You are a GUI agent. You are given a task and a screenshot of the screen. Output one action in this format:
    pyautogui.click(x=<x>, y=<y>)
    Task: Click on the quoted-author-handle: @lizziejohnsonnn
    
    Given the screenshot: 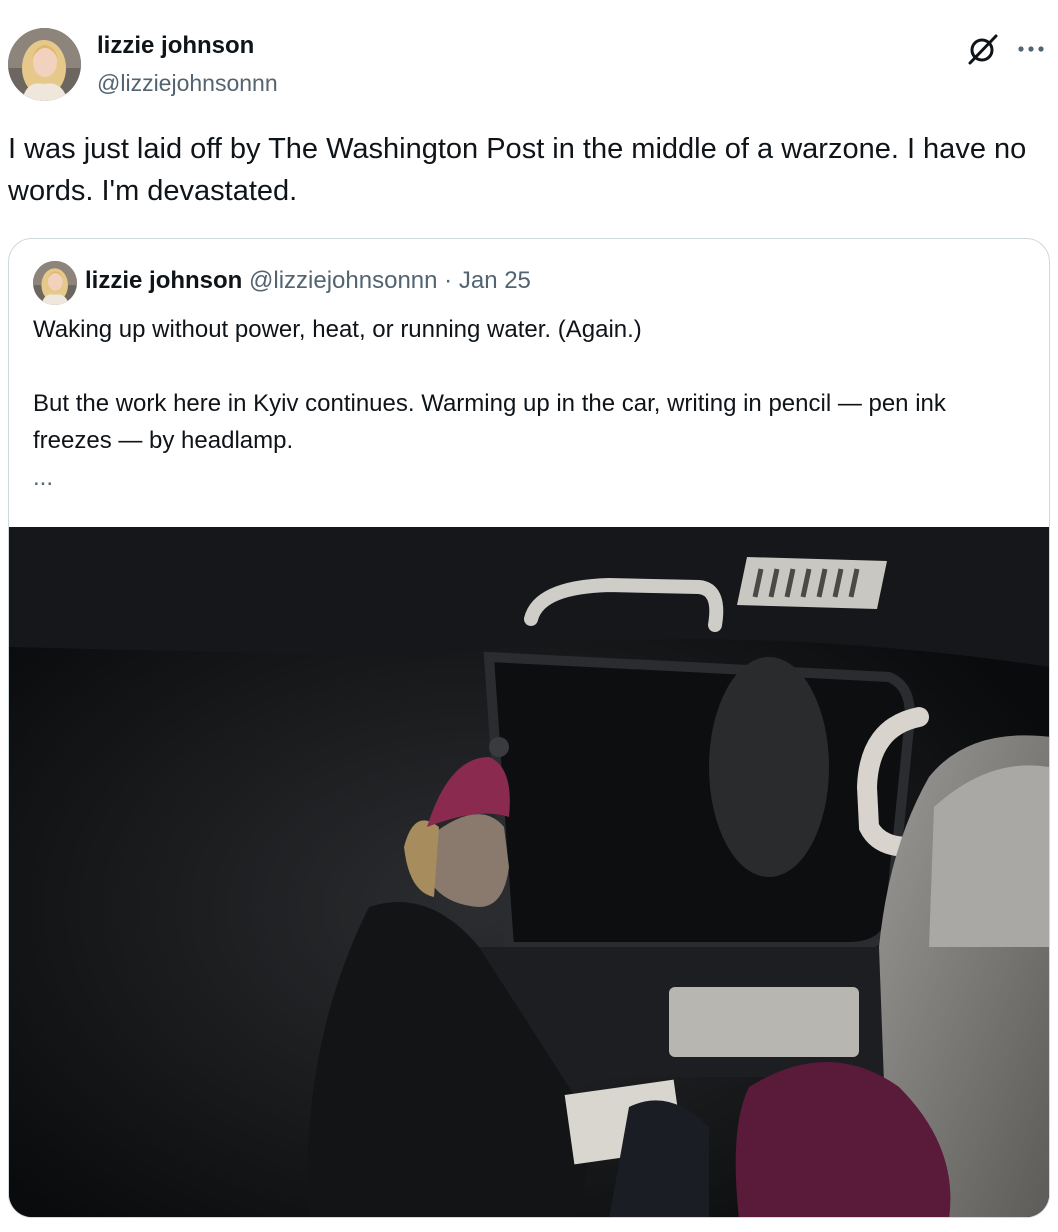 What is the action you would take?
    pyautogui.click(x=343, y=280)
    